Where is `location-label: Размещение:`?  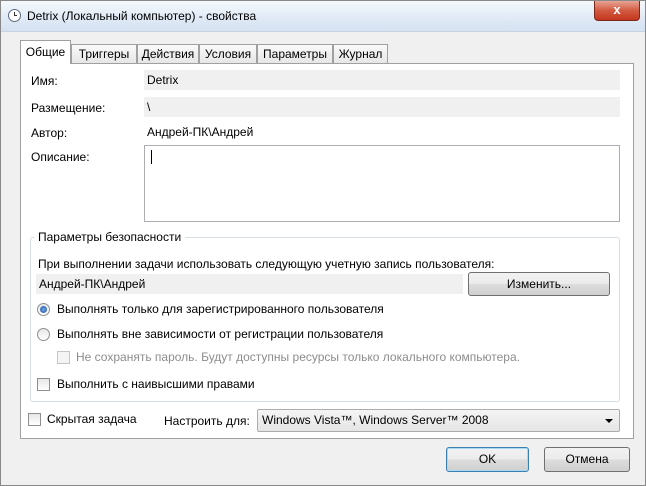
location-label: Размещение: is located at coordinates (68, 108).